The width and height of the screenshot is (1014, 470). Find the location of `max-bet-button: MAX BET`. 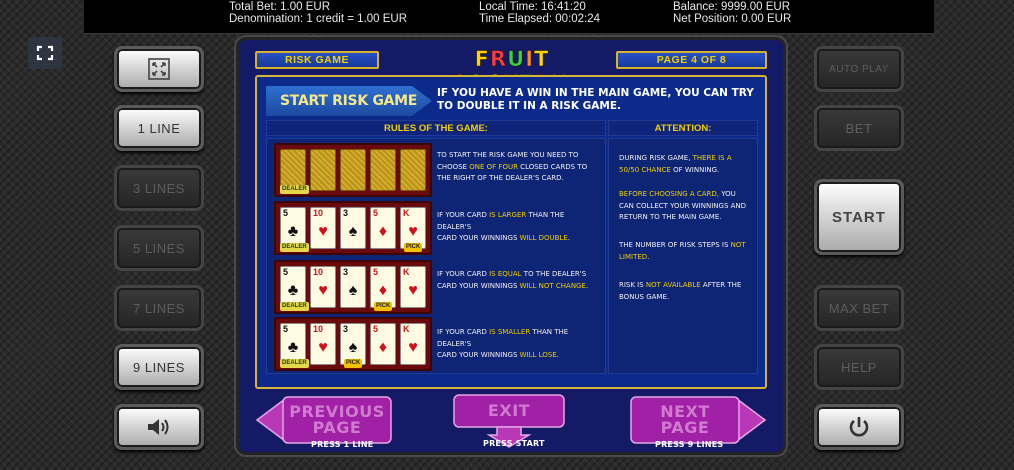

max-bet-button: MAX BET is located at coordinates (859, 308).